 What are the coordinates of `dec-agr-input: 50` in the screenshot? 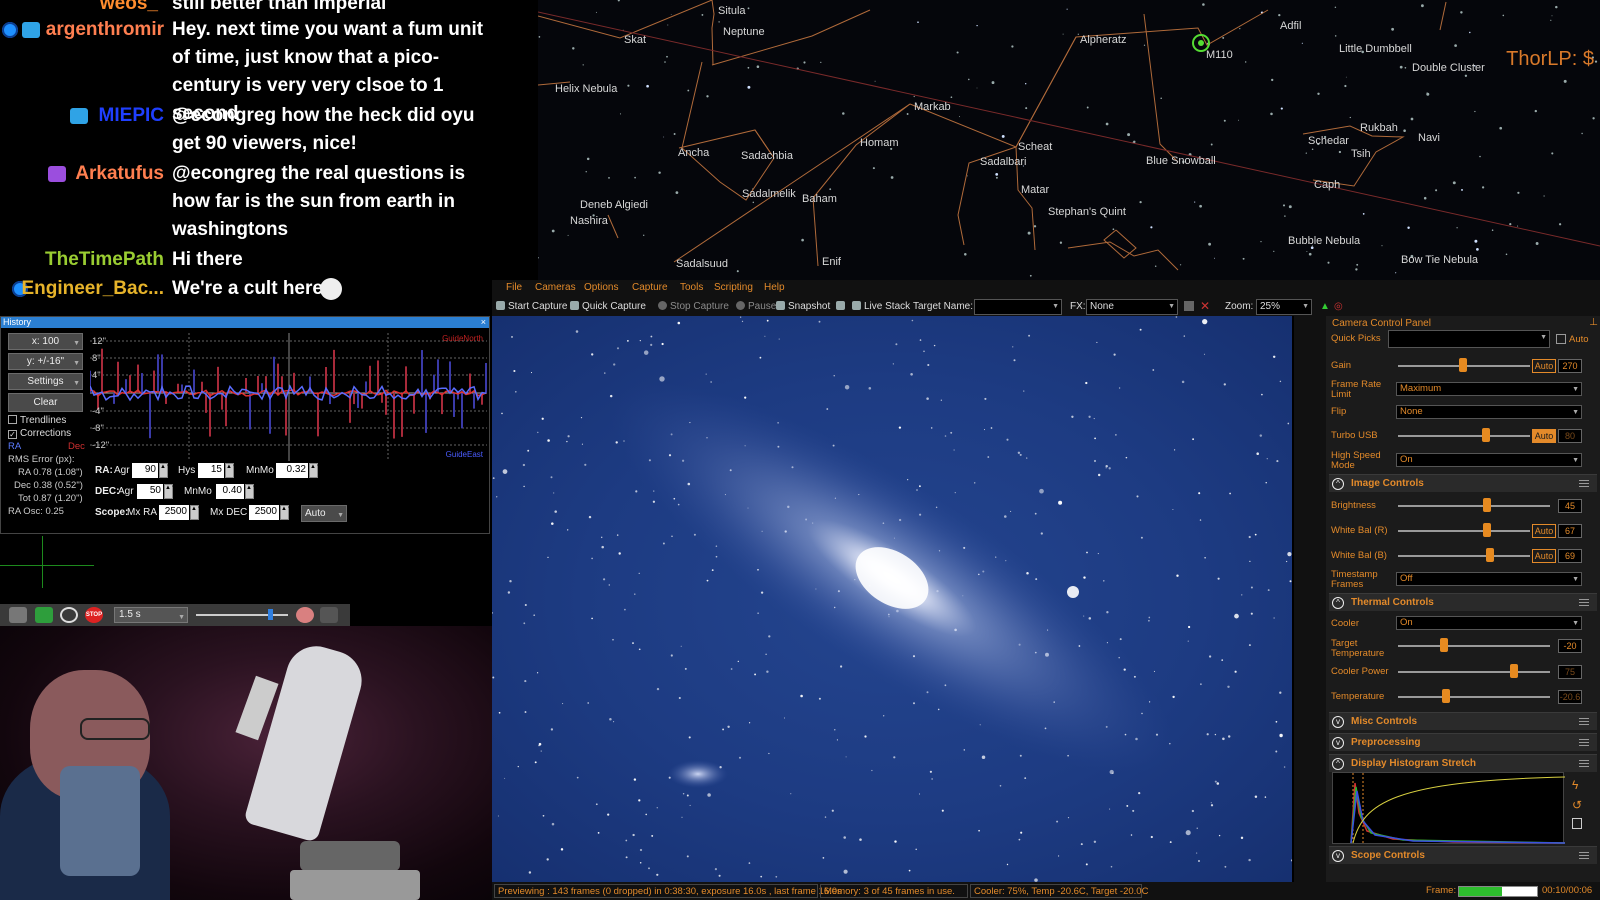 It's located at (150, 491).